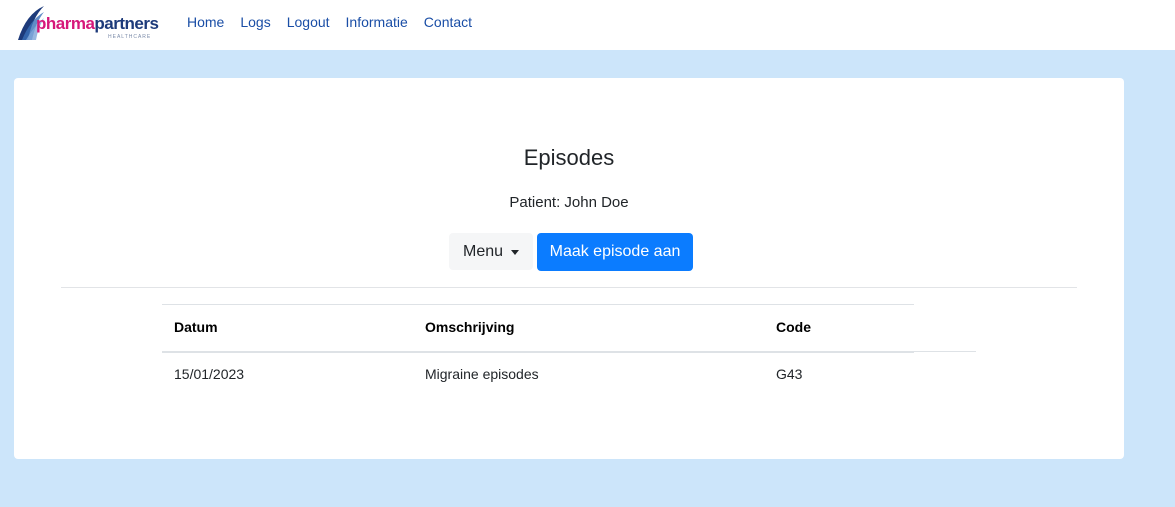 The width and height of the screenshot is (1175, 507). What do you see at coordinates (469, 327) in the screenshot?
I see `column-header-omschrijving: Omschrijving` at bounding box center [469, 327].